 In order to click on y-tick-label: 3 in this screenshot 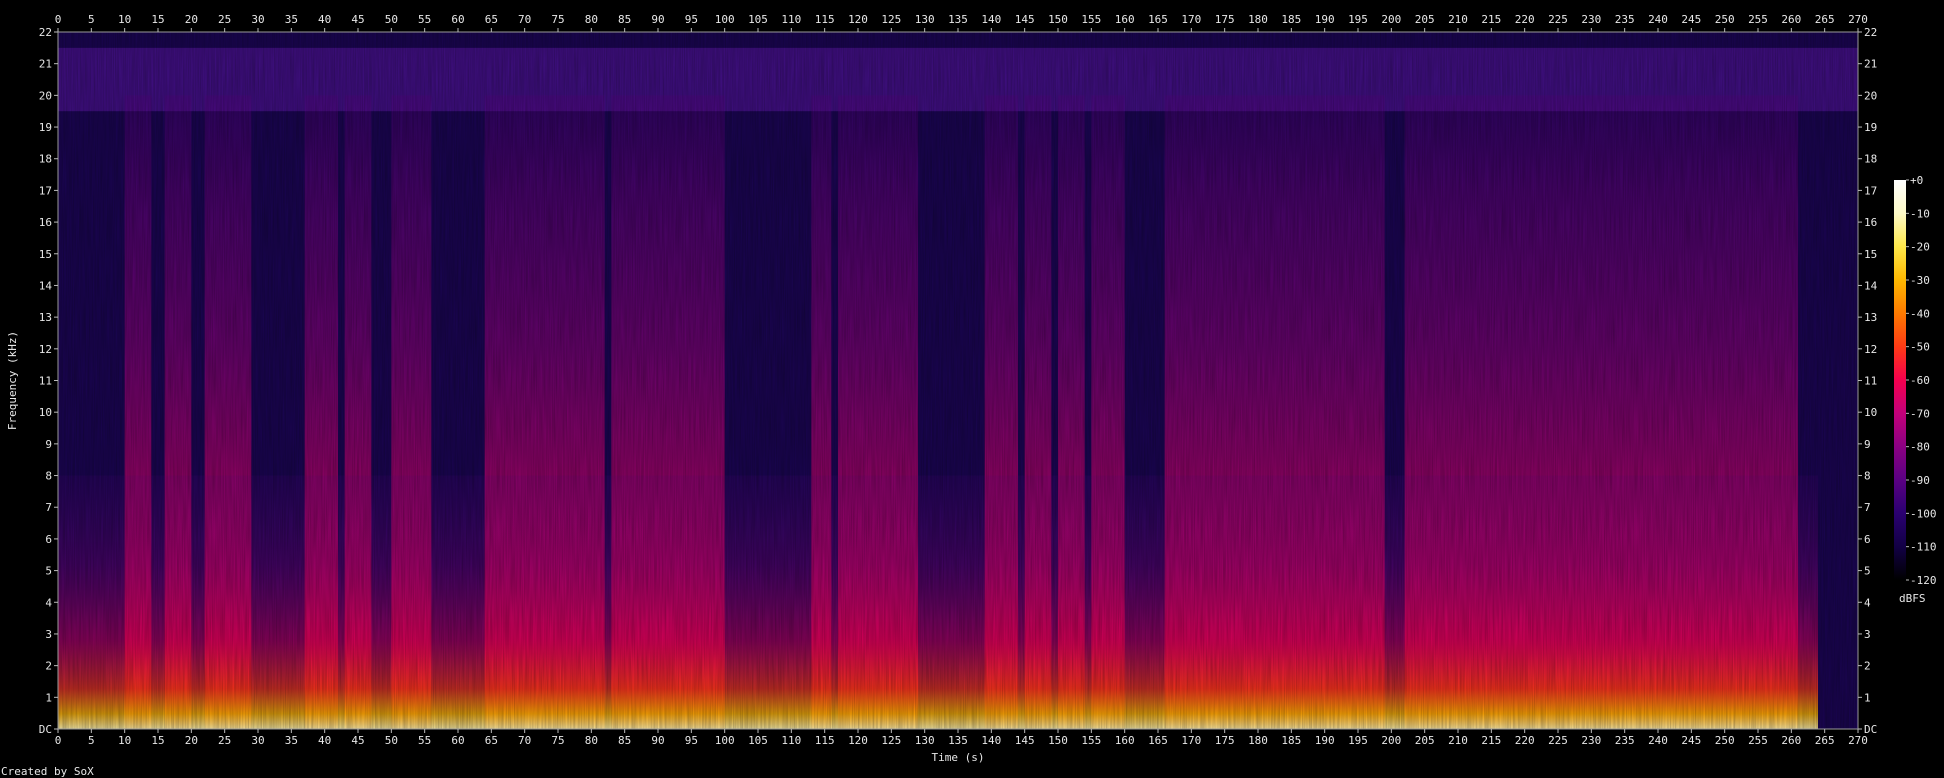, I will do `click(1867, 634)`.